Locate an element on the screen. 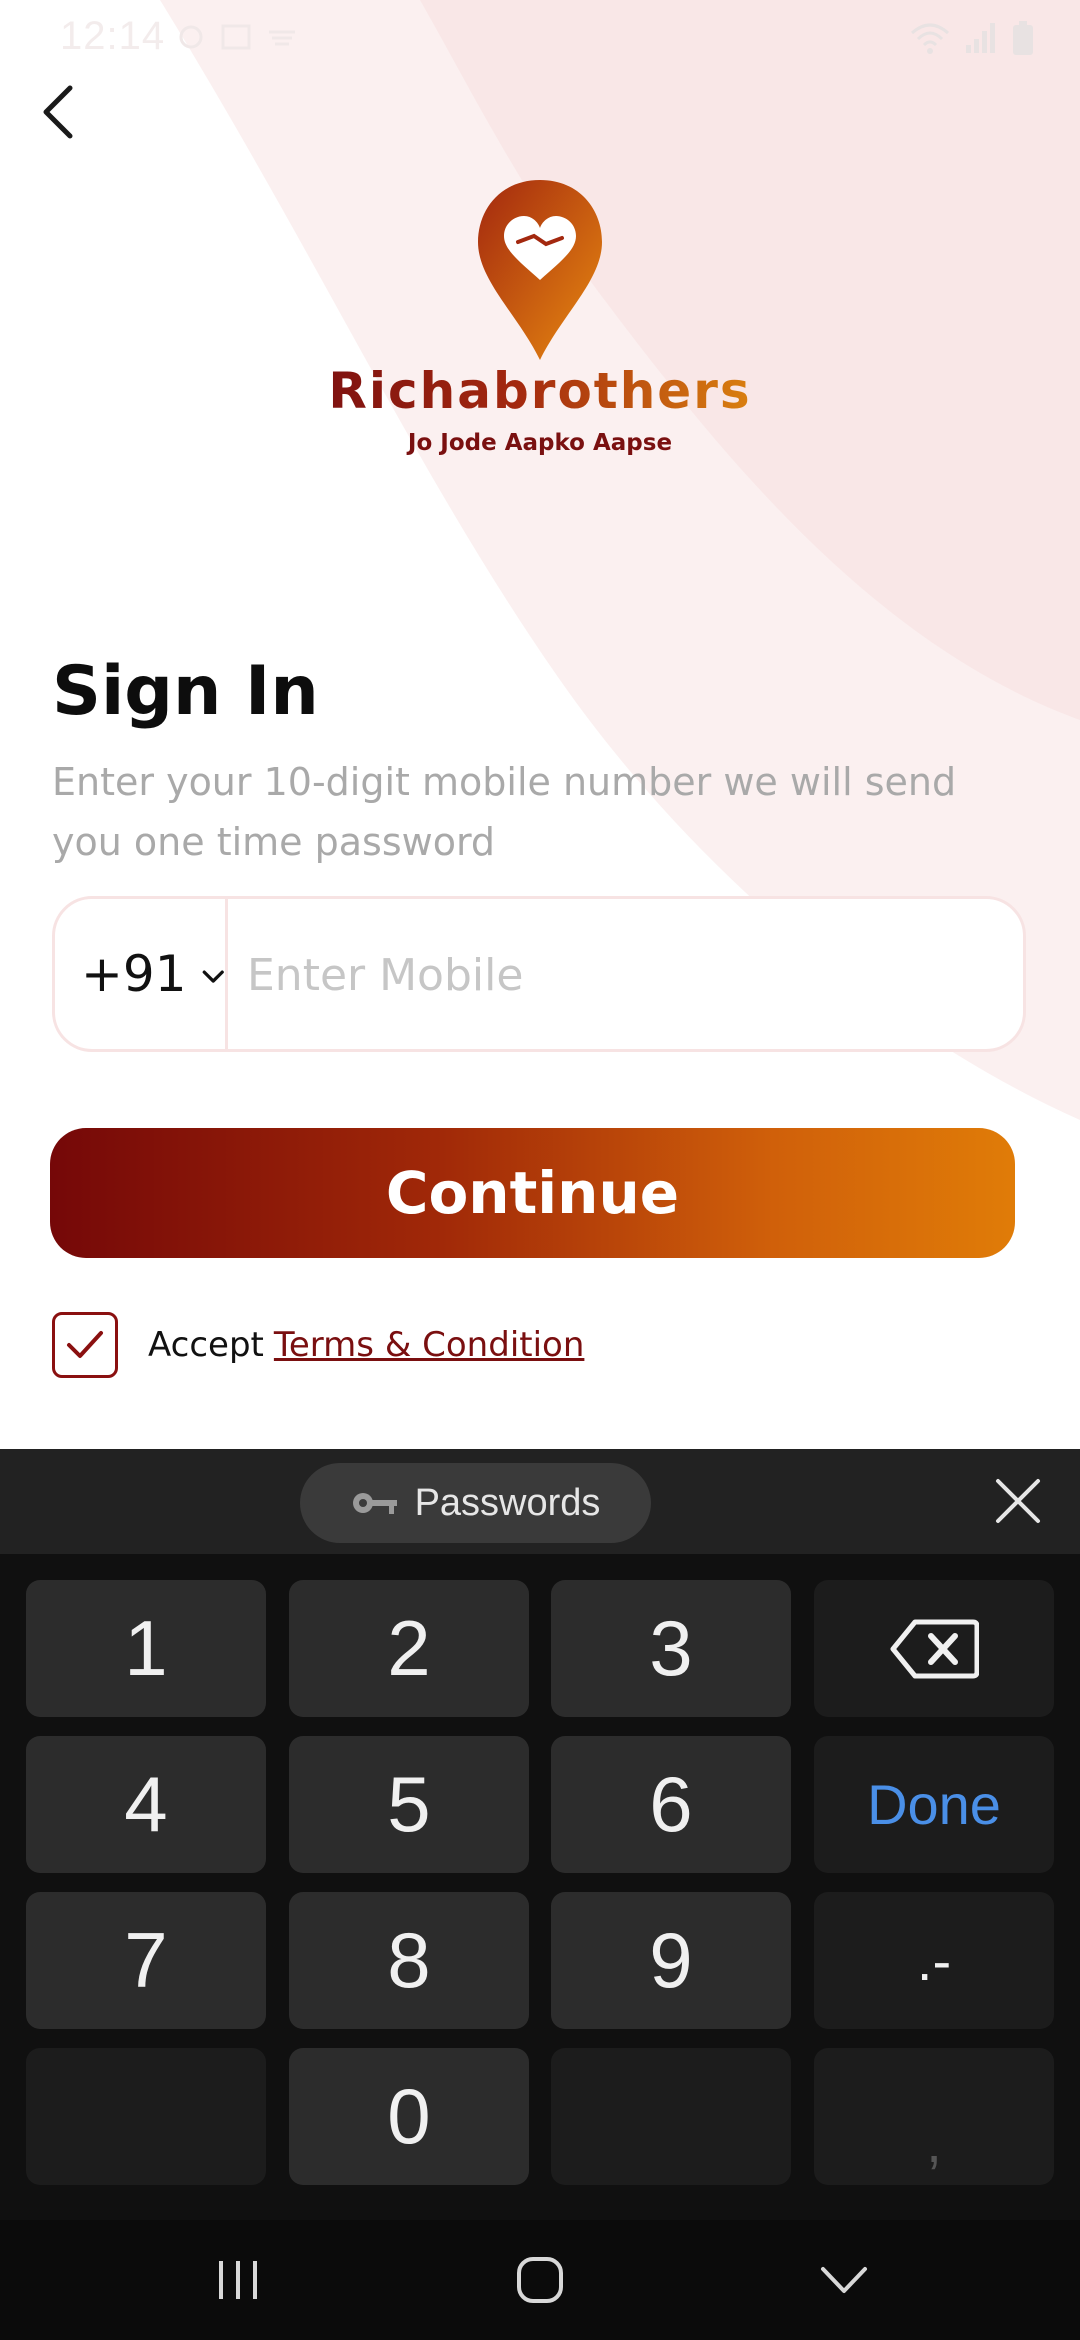 The width and height of the screenshot is (1080, 2340). notification-icon is located at coordinates (191, 37).